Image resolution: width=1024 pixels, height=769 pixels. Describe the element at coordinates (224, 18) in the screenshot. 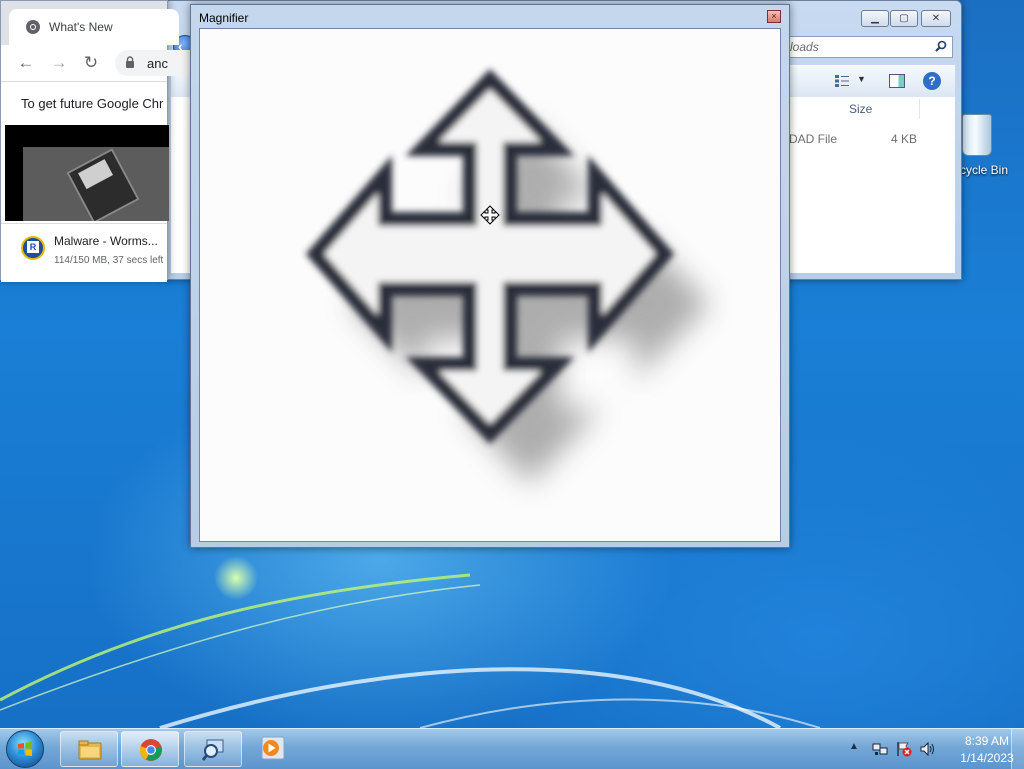

I see `magnifier-title: Magnifier` at that location.